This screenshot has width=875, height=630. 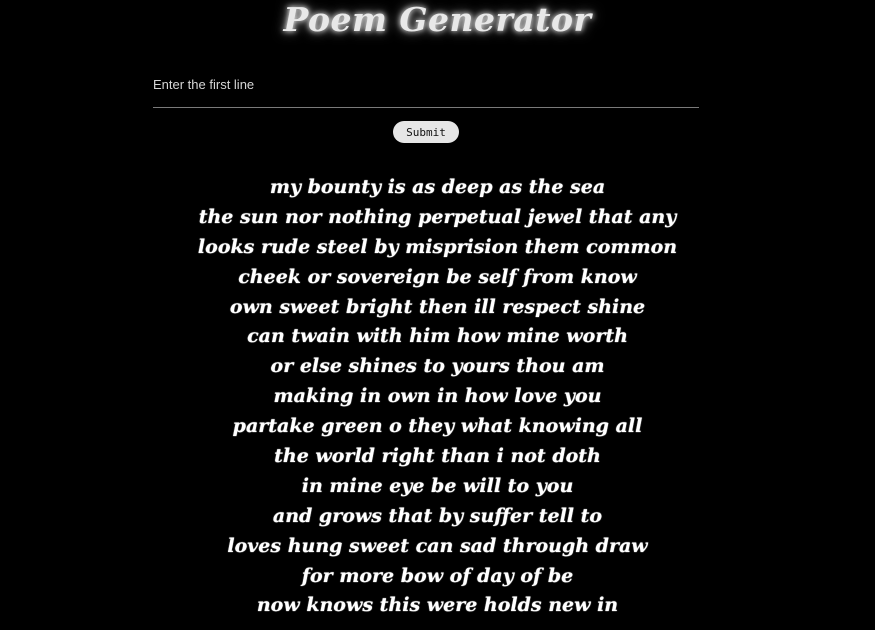 I want to click on first-line-field, so click(x=426, y=89).